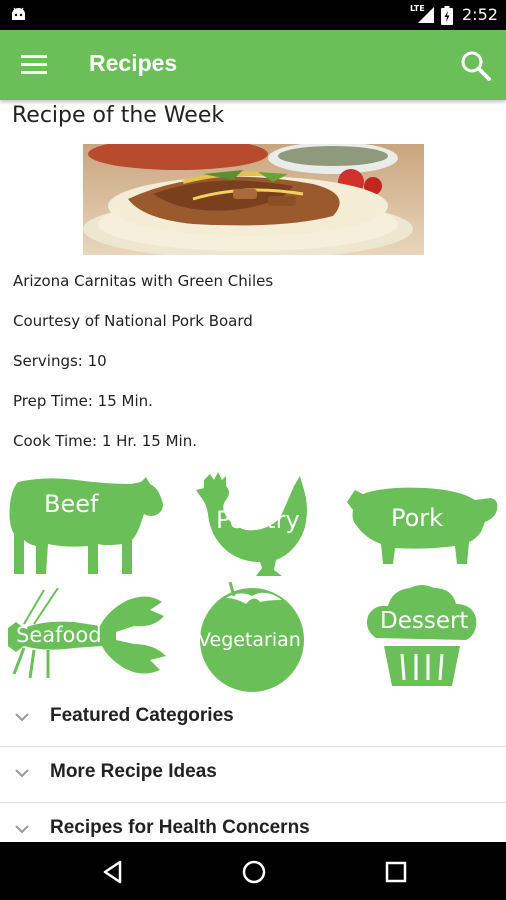 This screenshot has width=506, height=900. Describe the element at coordinates (476, 66) in the screenshot. I see `search-icon` at that location.